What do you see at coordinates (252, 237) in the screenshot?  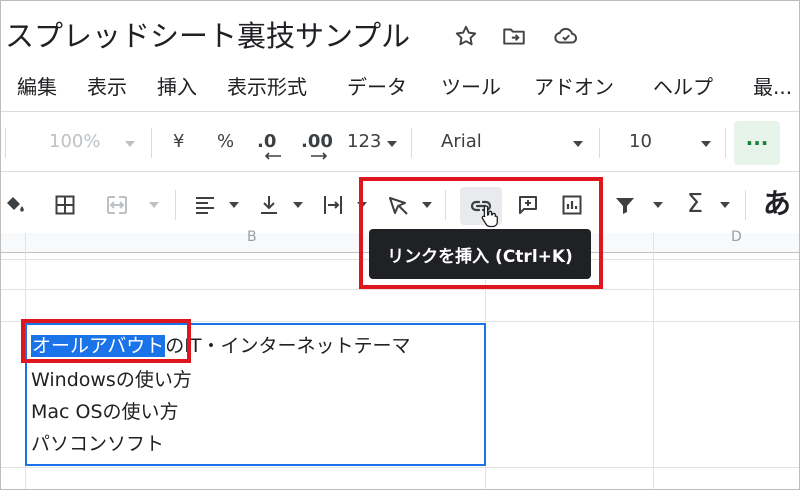 I see `column-header-b: B` at bounding box center [252, 237].